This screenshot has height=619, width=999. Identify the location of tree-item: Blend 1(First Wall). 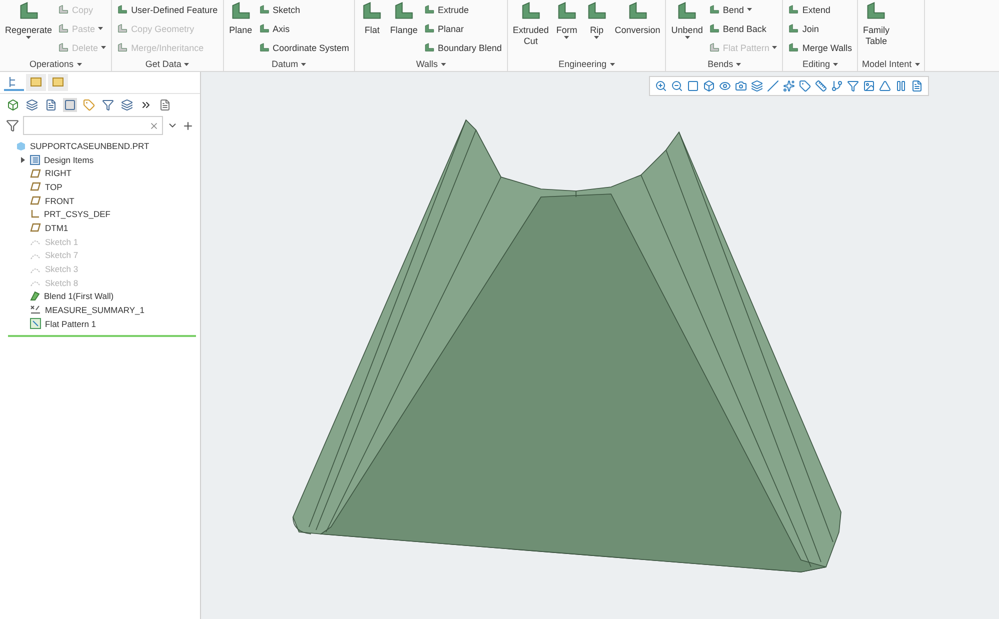
(106, 297).